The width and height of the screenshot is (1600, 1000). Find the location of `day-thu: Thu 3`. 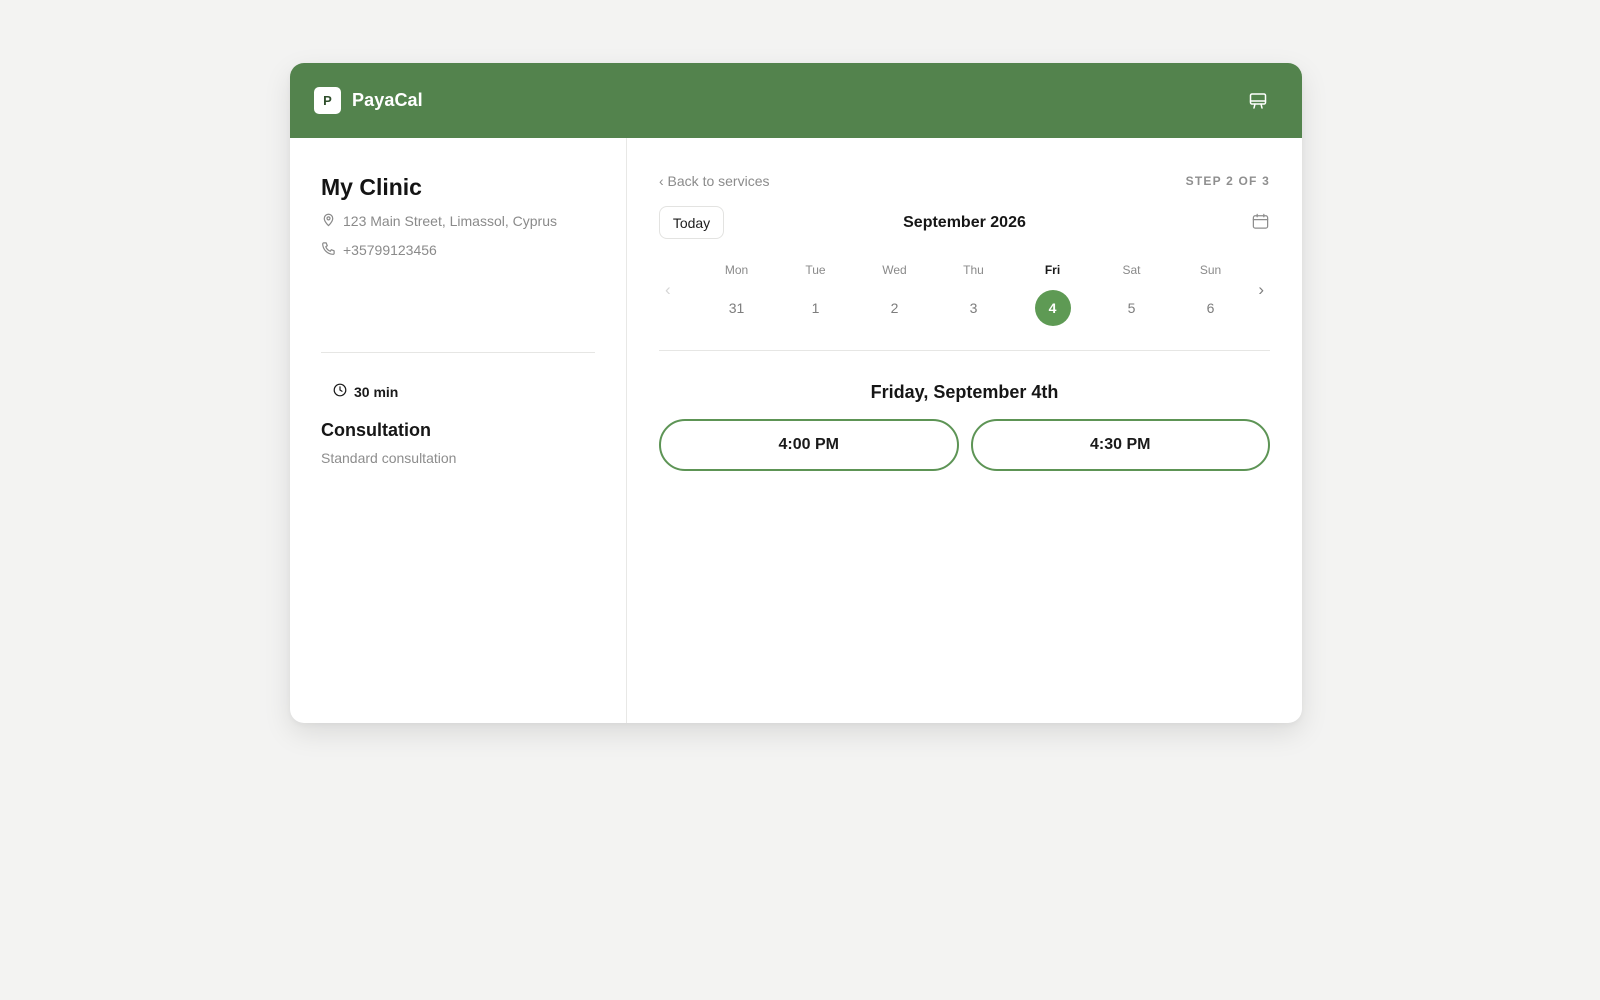

day-thu: Thu 3 is located at coordinates (973, 294).